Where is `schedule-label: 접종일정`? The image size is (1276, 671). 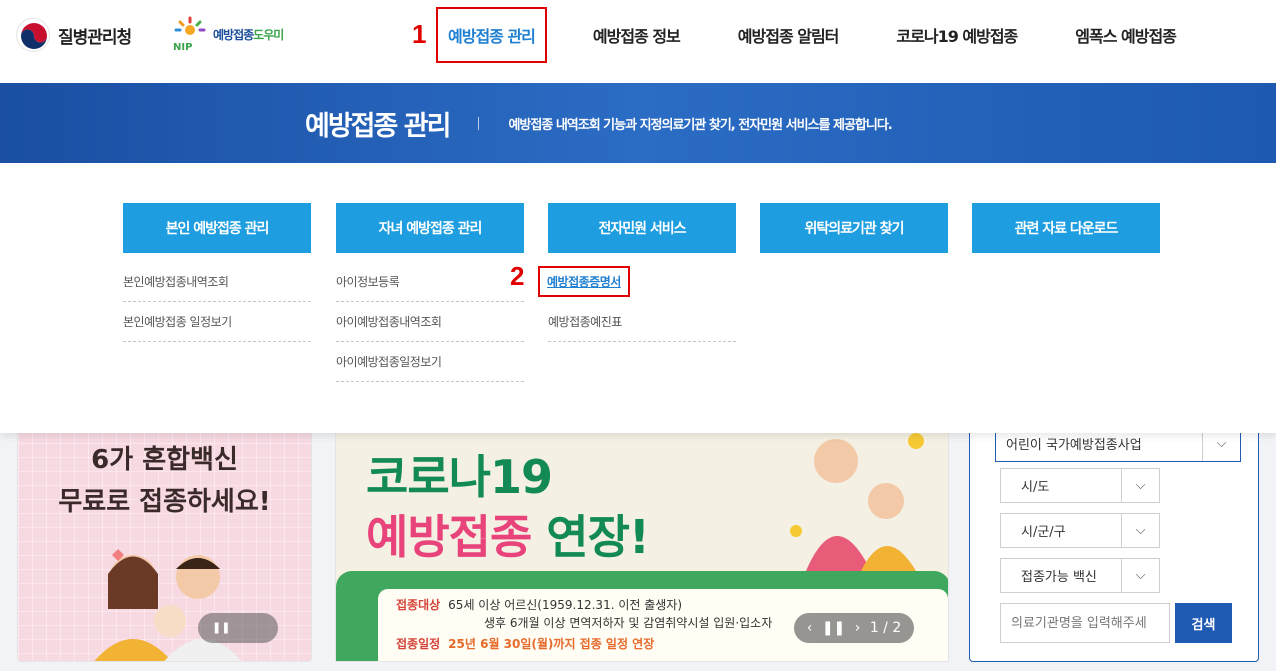 schedule-label: 접종일정 is located at coordinates (418, 644).